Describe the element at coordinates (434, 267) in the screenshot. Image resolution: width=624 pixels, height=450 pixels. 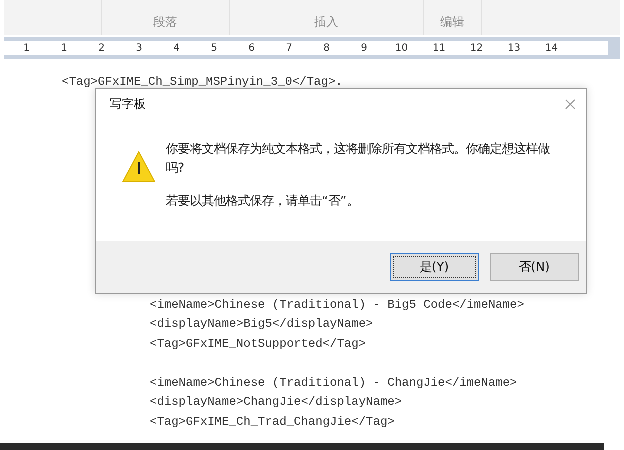
I see `yes-button: 是(Y)` at that location.